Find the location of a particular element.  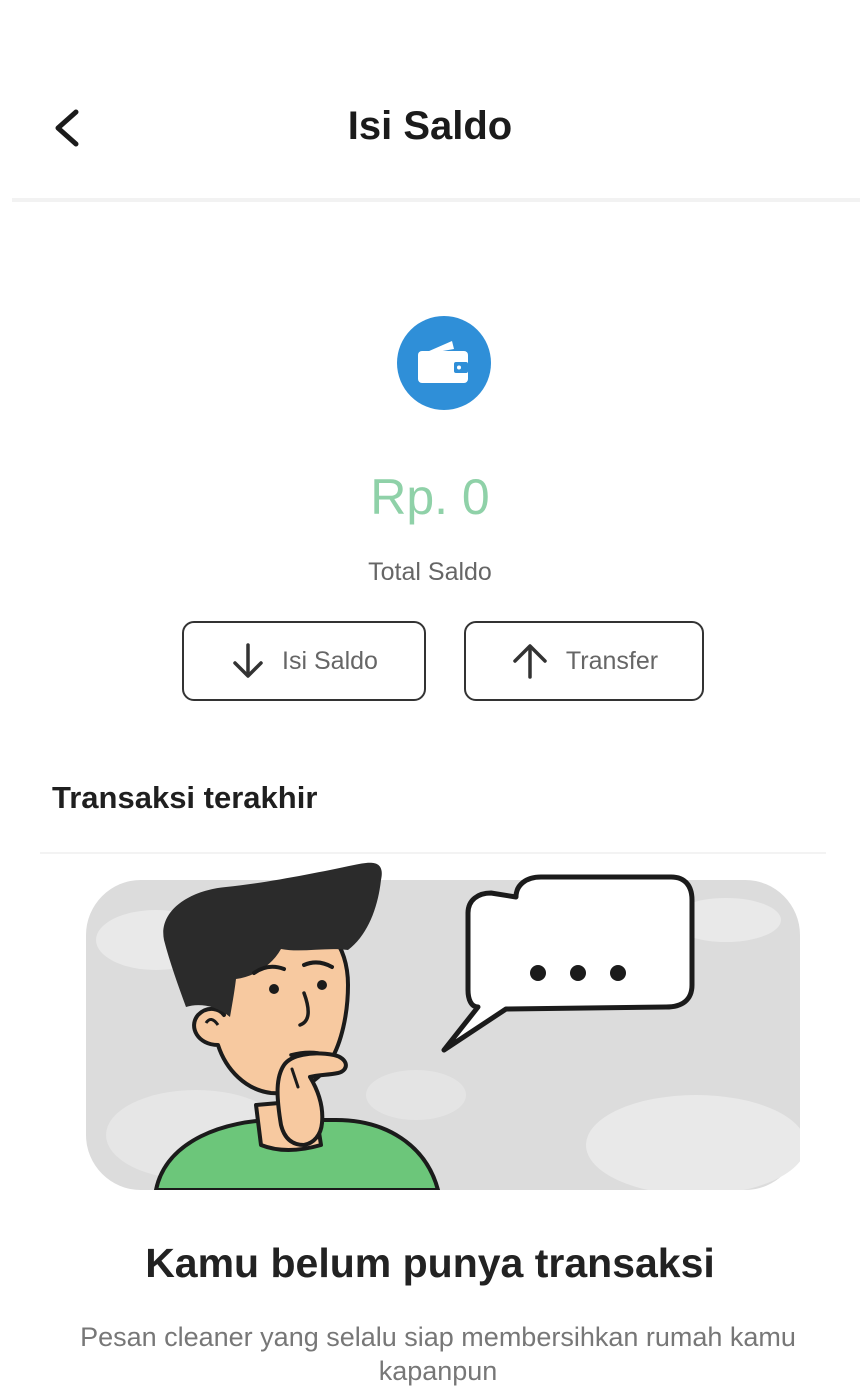

balance-amount: Rp. 0 is located at coordinates (430, 497).